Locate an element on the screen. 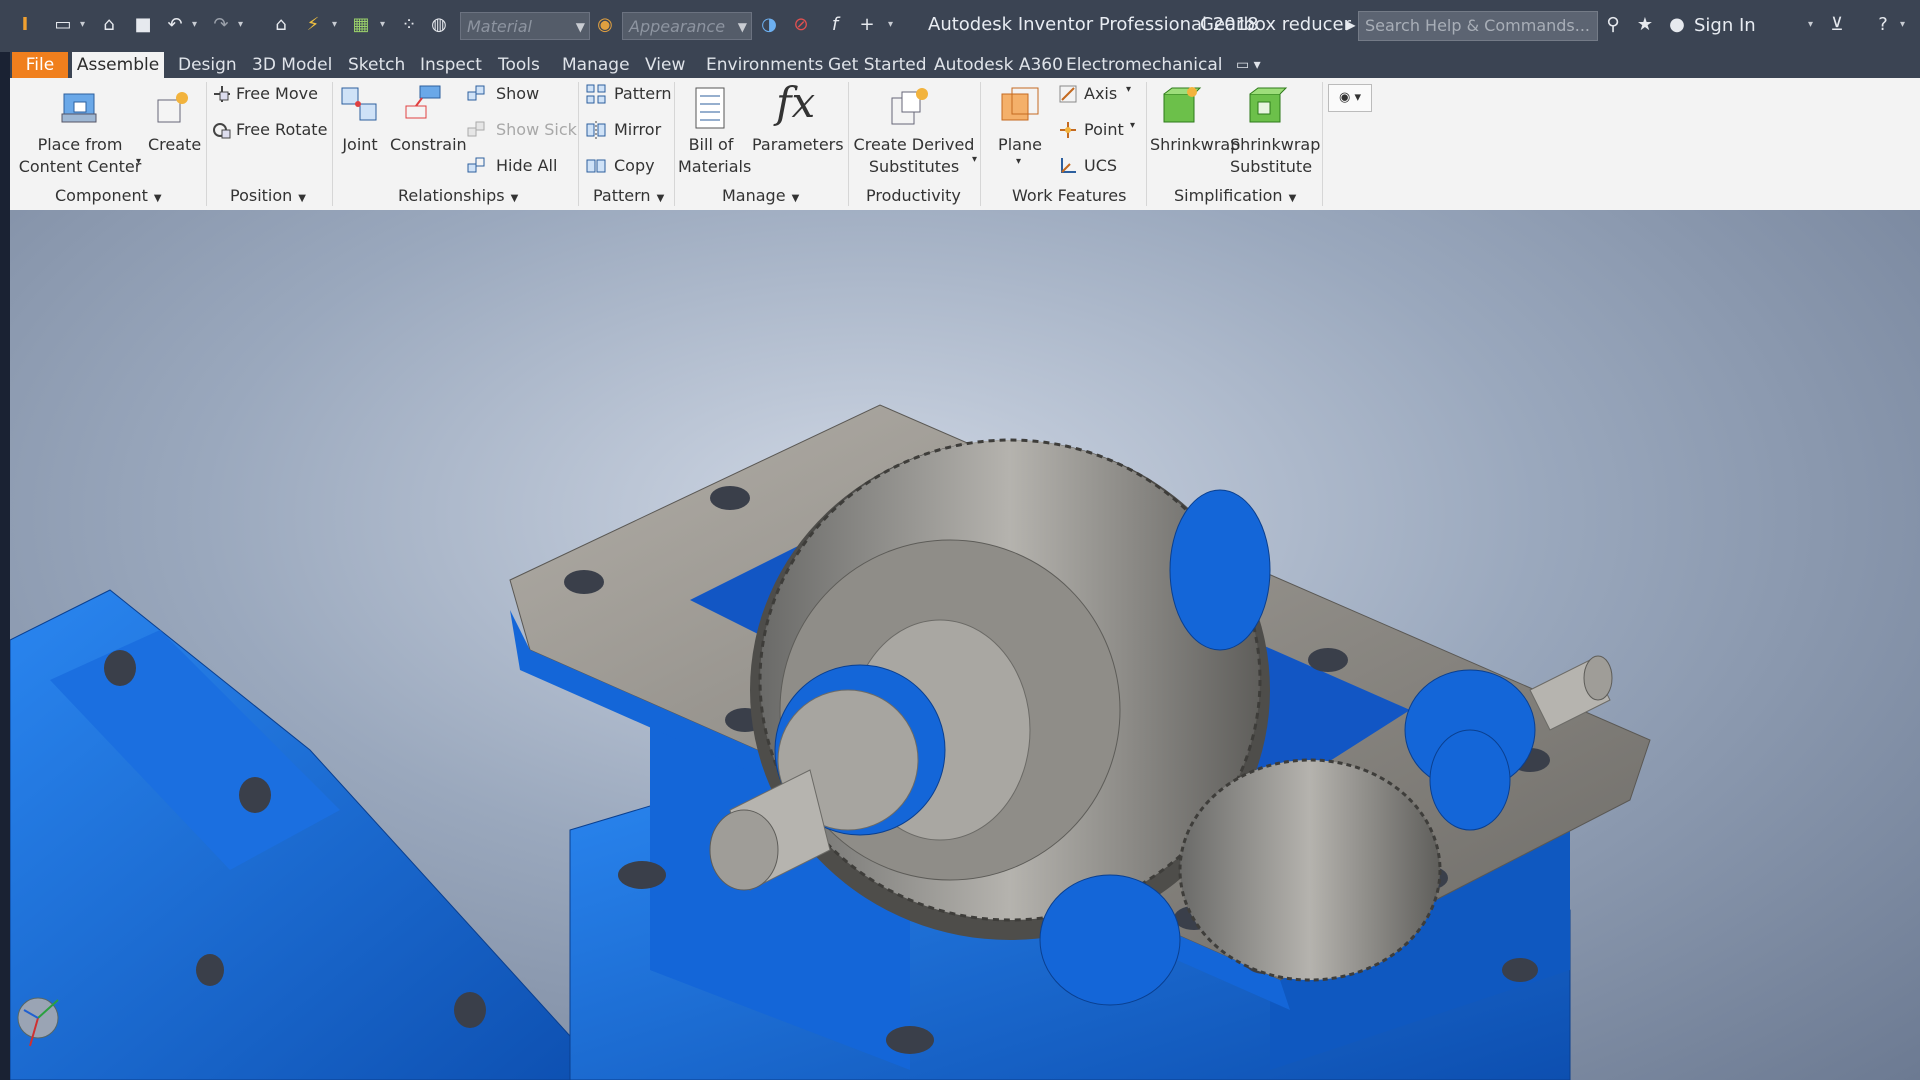  user-icon: ● is located at coordinates (1677, 25).